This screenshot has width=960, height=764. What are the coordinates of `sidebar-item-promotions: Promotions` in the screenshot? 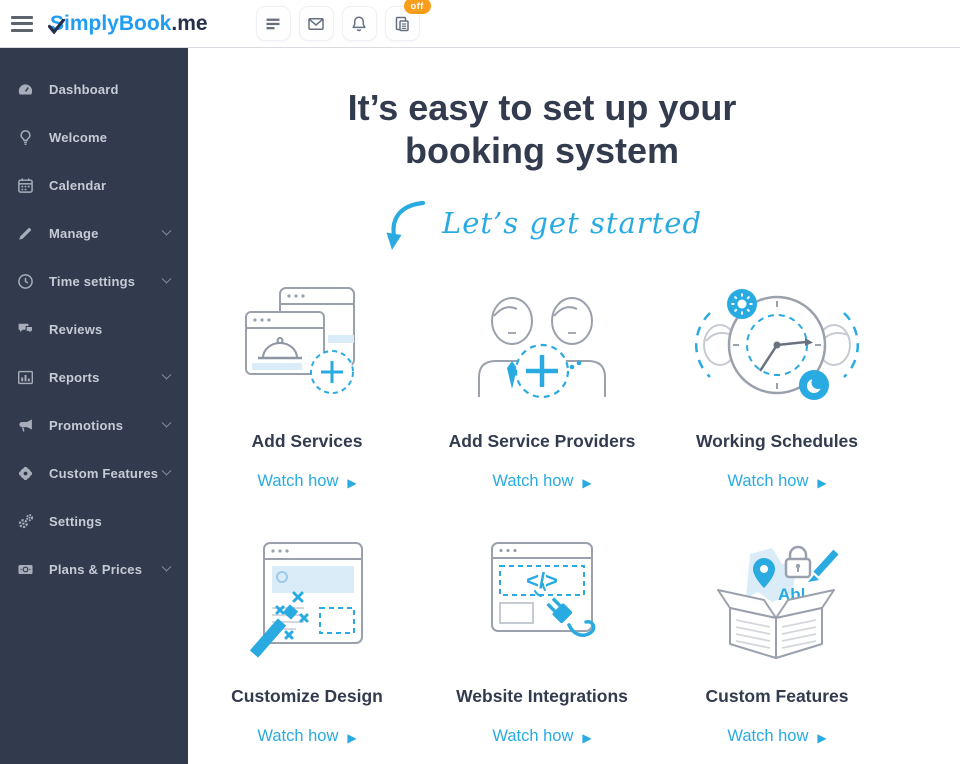 It's located at (94, 425).